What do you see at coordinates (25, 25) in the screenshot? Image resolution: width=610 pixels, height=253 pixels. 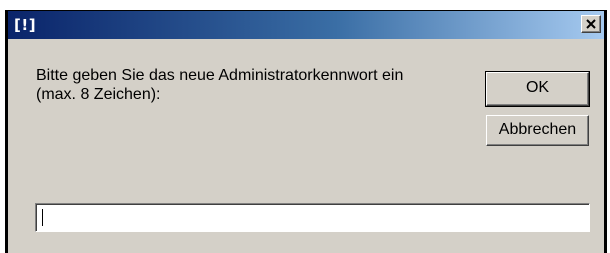 I see `window-title: [!]` at bounding box center [25, 25].